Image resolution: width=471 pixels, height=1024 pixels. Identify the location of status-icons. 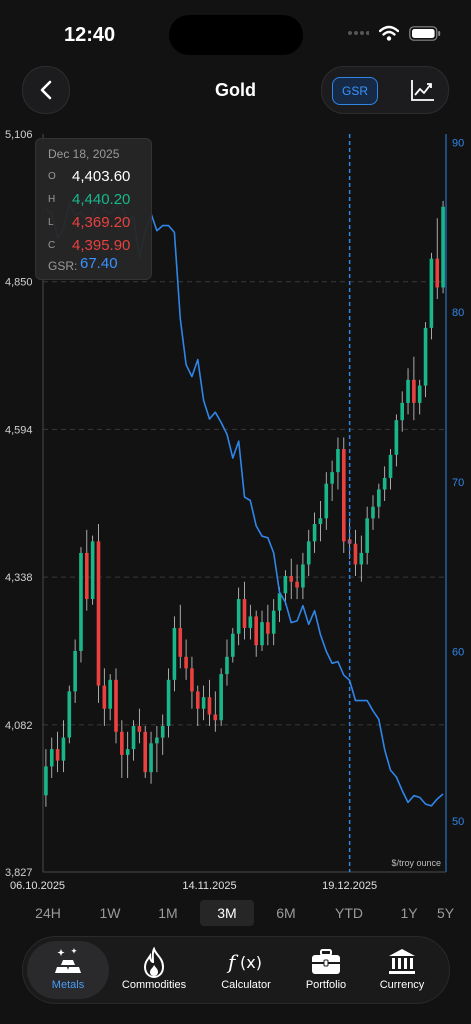
(394, 33).